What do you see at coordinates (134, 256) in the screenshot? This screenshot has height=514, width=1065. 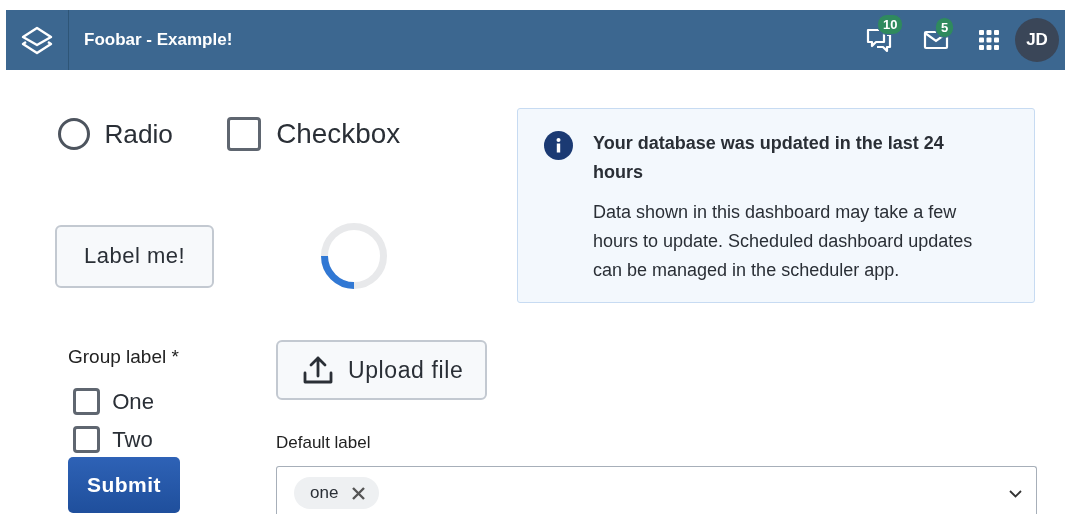 I see `label-me-button: Label me!` at bounding box center [134, 256].